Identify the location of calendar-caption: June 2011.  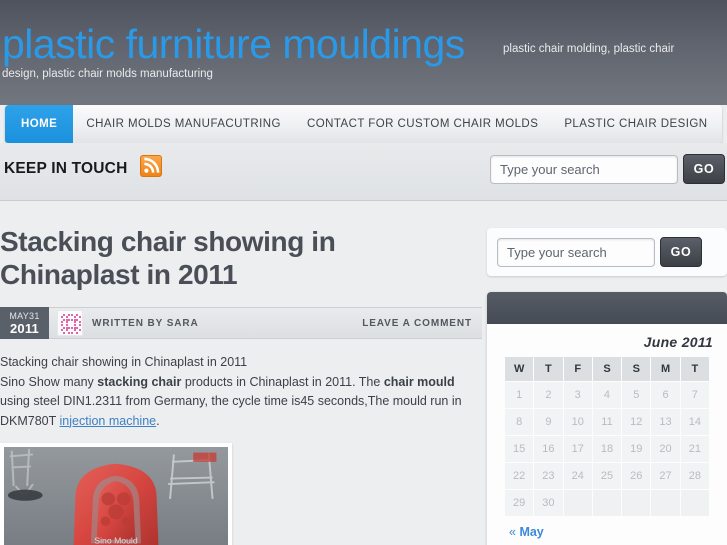
(678, 342).